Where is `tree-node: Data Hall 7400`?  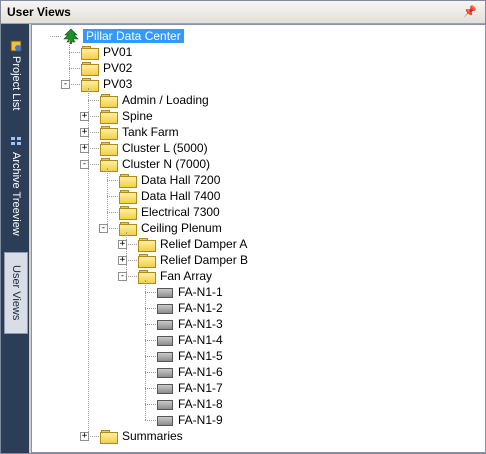
tree-node: Data Hall 7400 is located at coordinates (169, 196).